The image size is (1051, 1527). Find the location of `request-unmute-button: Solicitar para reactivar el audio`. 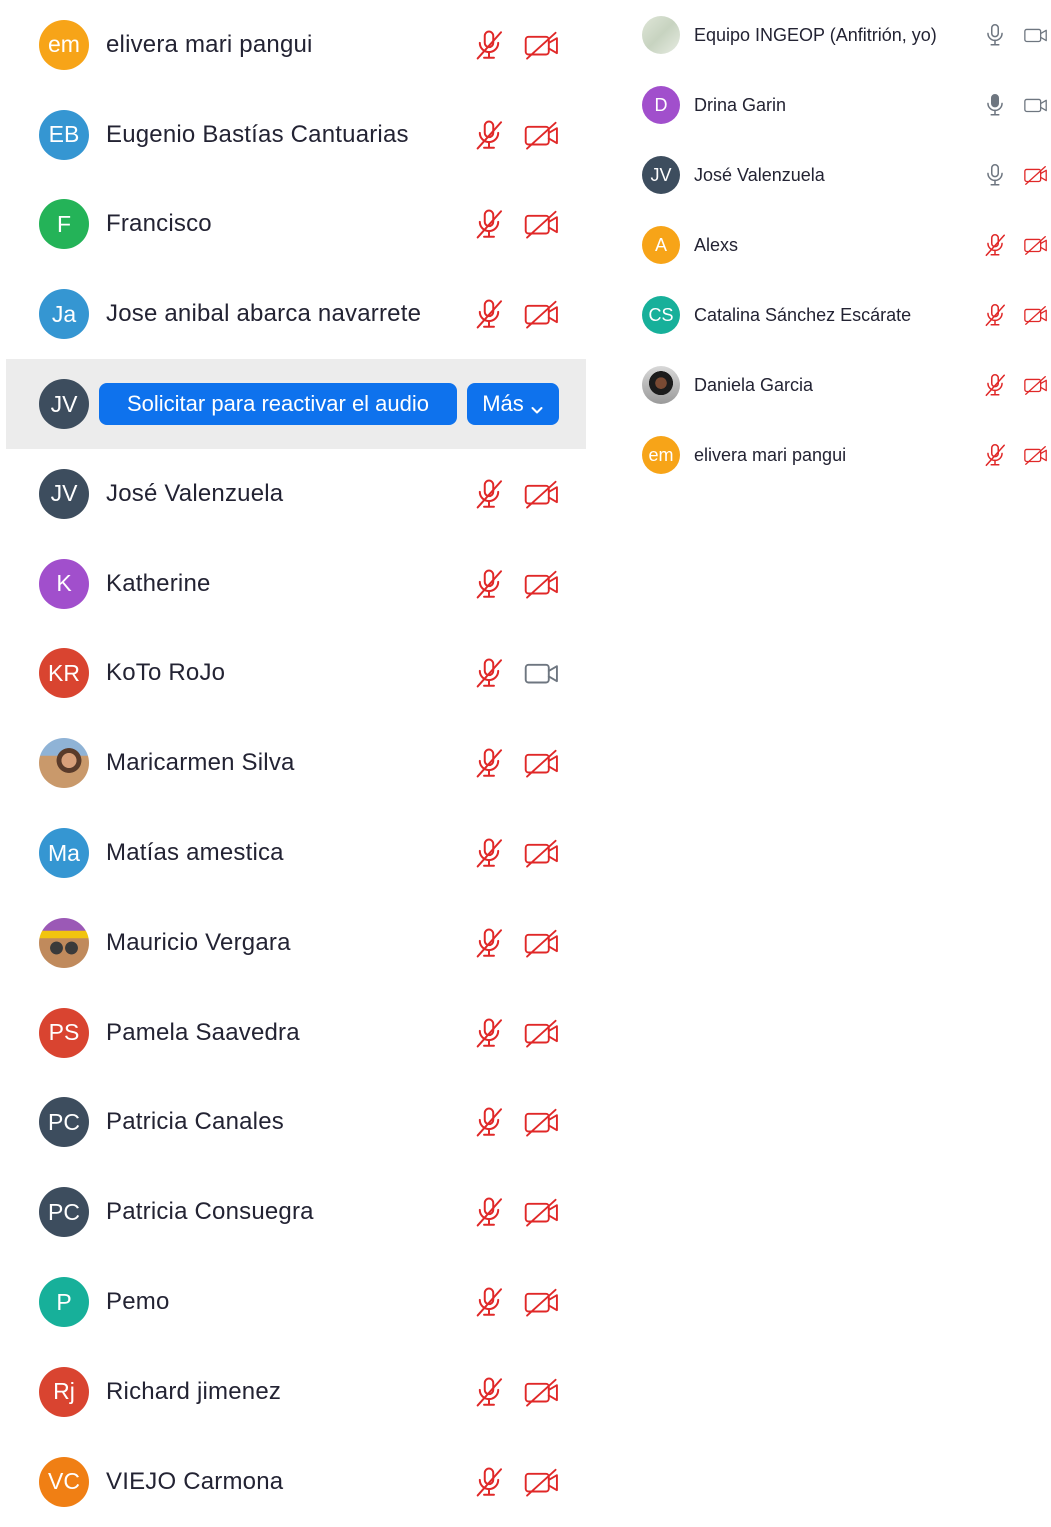

request-unmute-button: Solicitar para reactivar el audio is located at coordinates (278, 404).